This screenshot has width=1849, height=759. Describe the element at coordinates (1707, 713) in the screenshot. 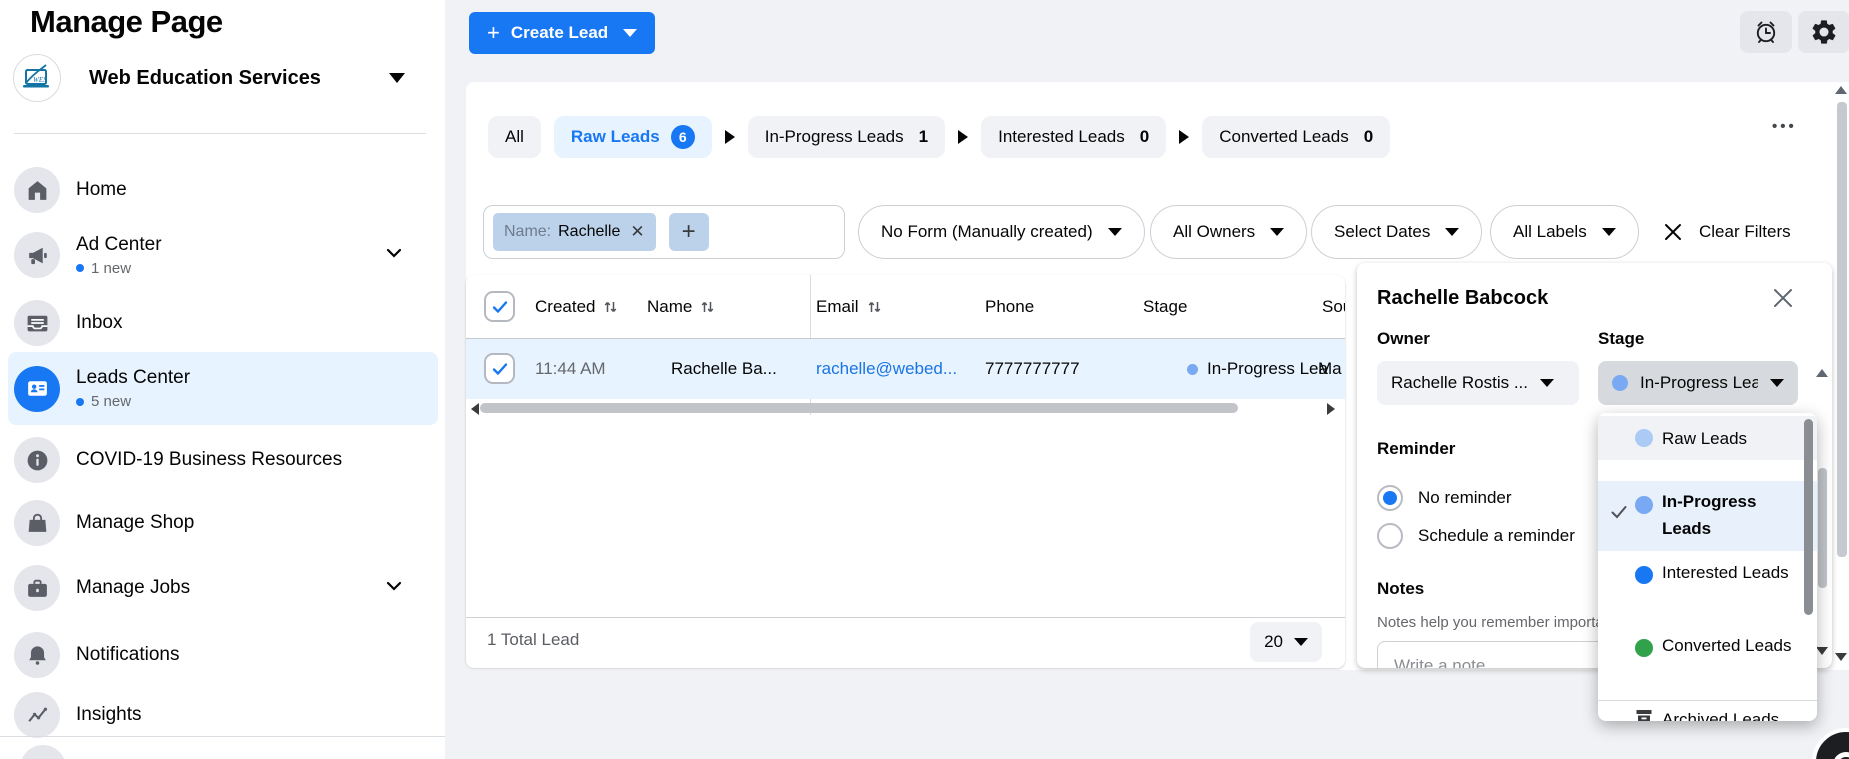

I see `menu-item-archived-leads: Archived Leads` at that location.